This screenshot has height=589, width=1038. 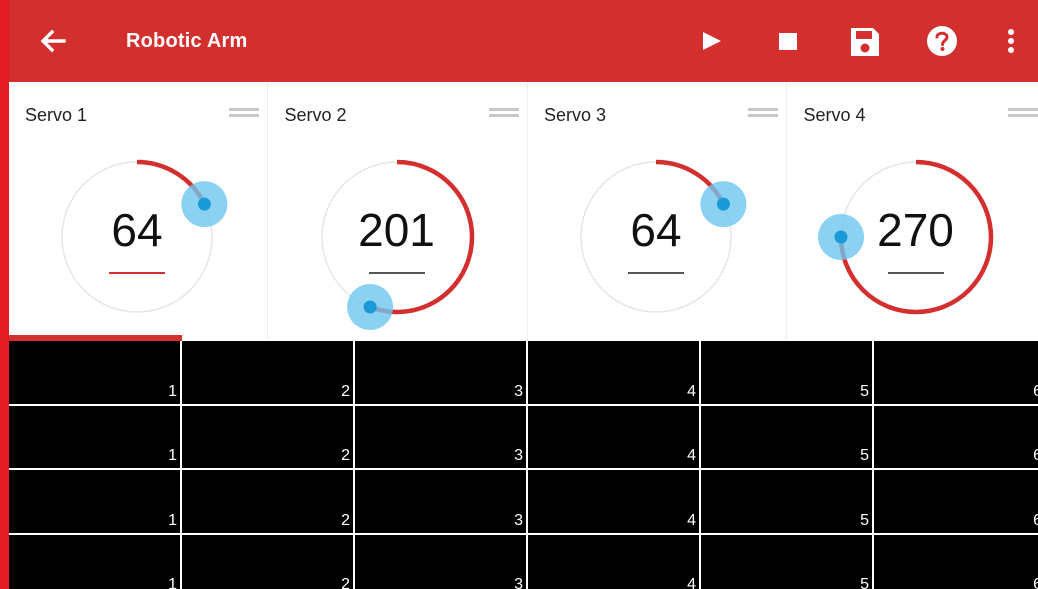 I want to click on servo-value: 270, so click(x=915, y=230).